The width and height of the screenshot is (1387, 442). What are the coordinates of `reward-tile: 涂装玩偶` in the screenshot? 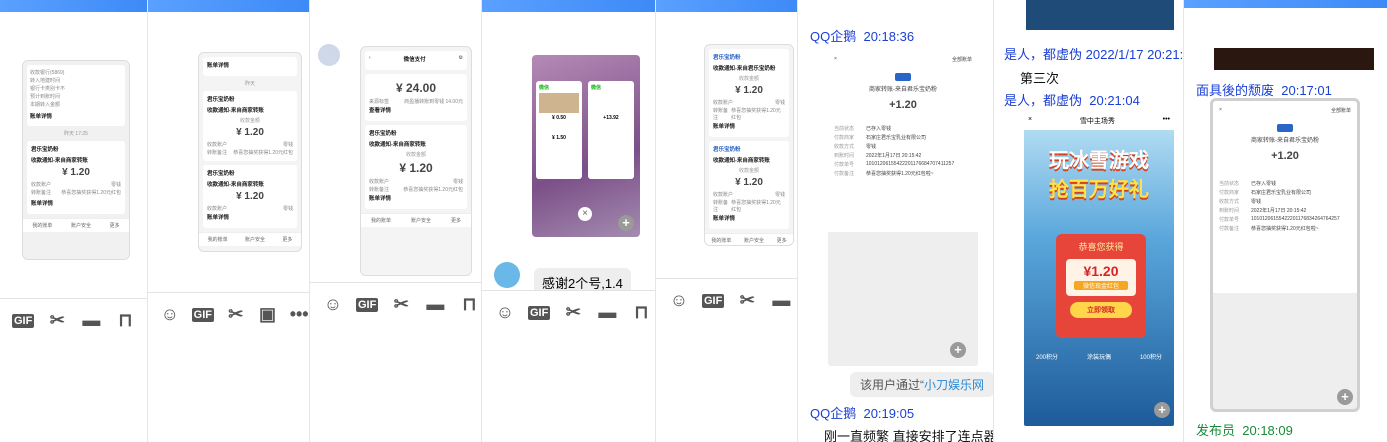 It's located at (1099, 356).